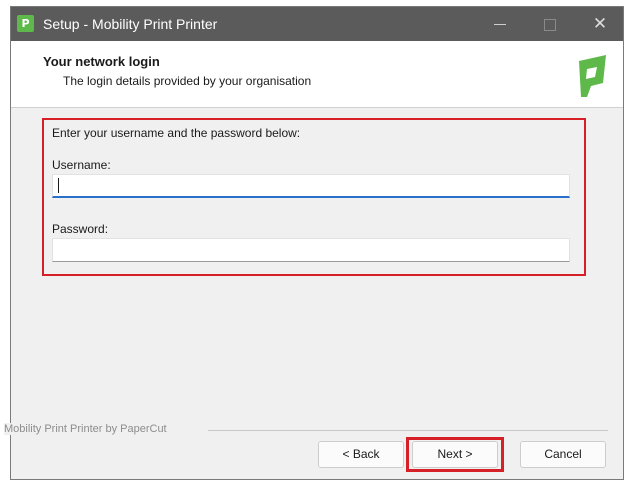 Image resolution: width=631 pixels, height=482 pixels. What do you see at coordinates (408, 430) in the screenshot?
I see `separator-line` at bounding box center [408, 430].